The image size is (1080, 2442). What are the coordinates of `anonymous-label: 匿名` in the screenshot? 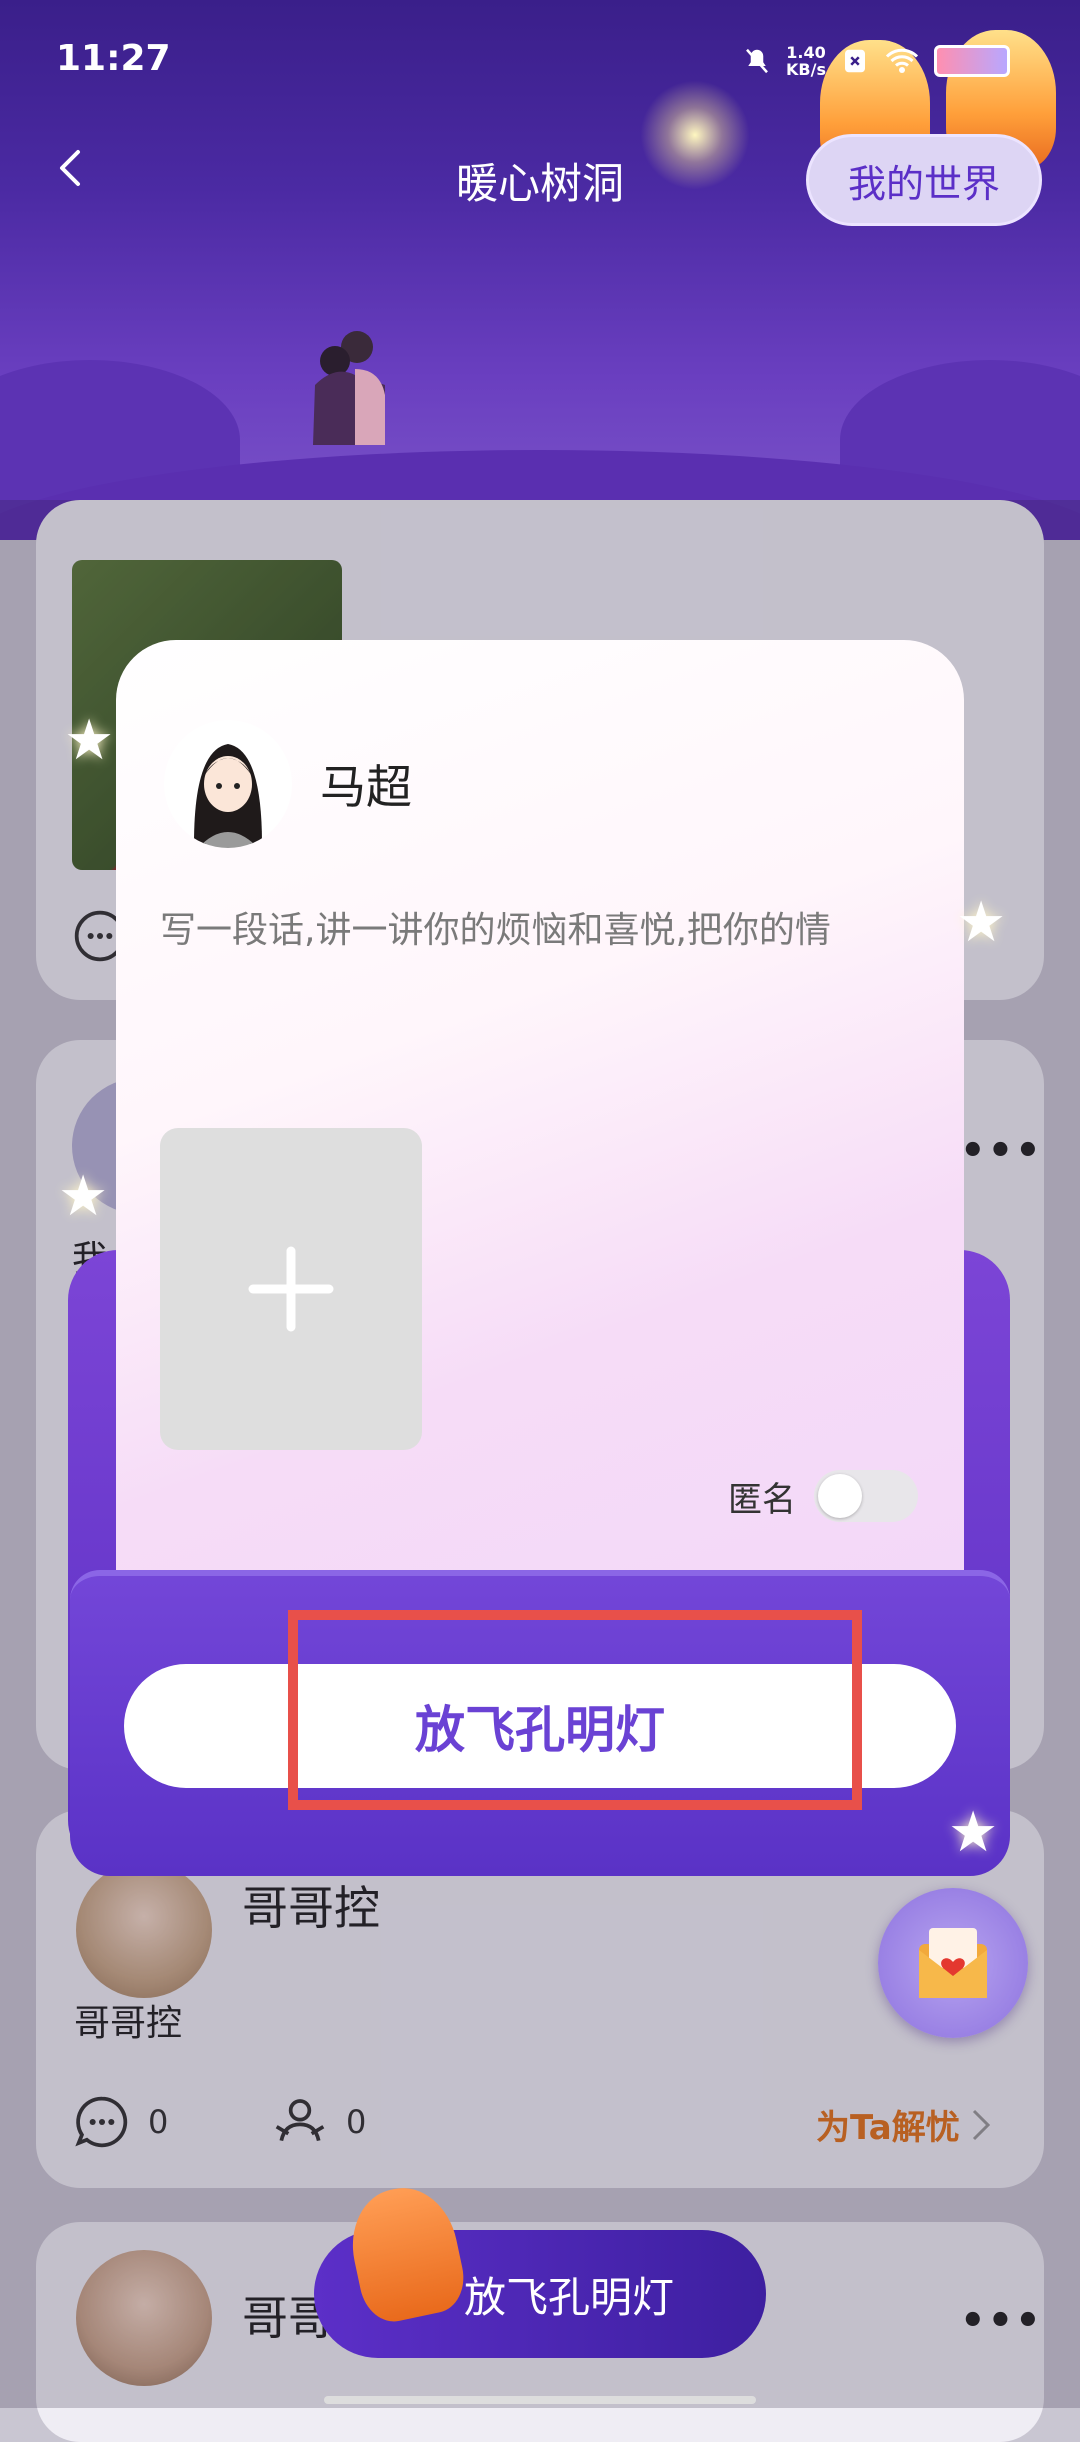 It's located at (762, 1499).